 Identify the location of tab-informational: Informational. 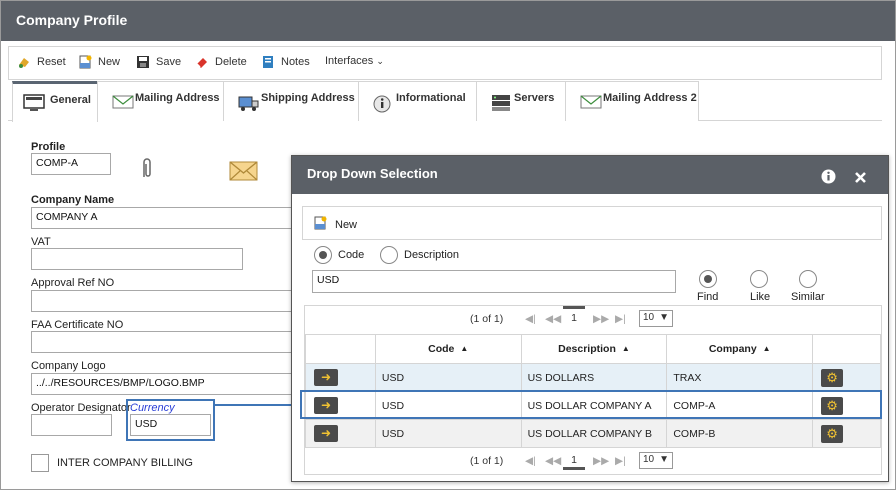
(417, 101).